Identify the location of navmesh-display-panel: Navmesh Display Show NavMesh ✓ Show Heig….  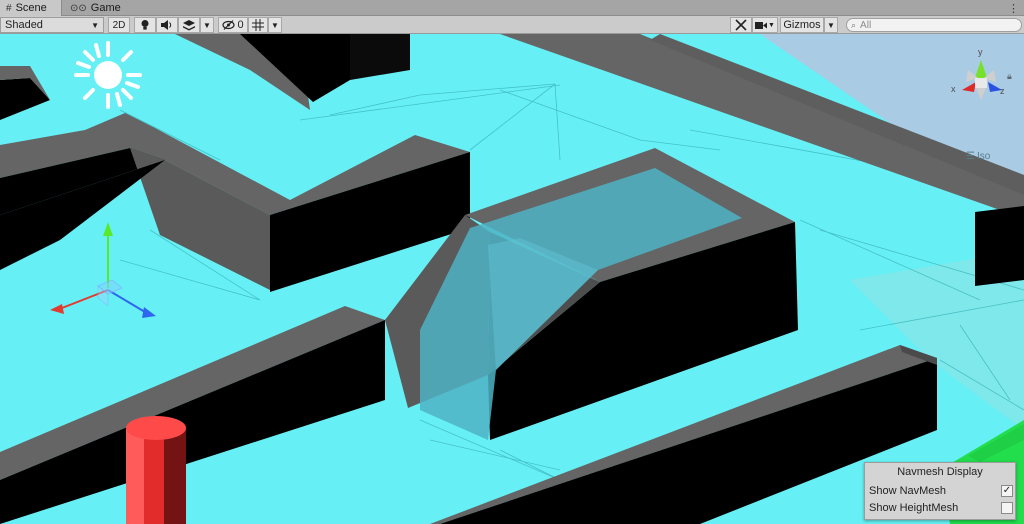
(940, 491).